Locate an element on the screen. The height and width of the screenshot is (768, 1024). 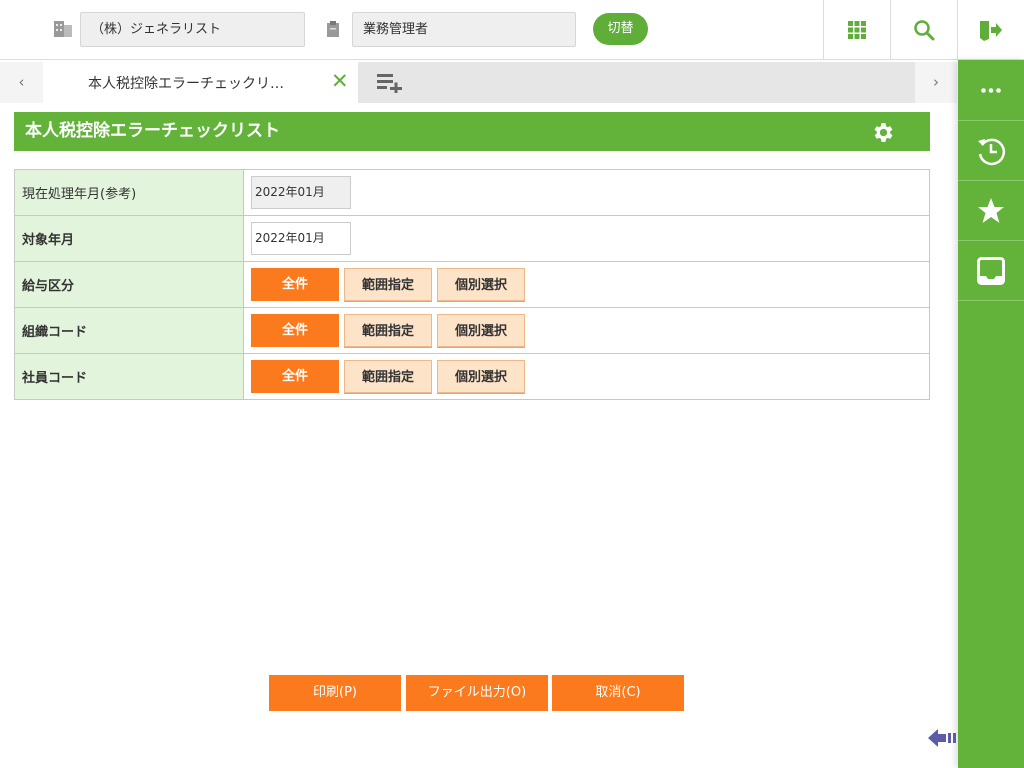
pay-type-select-button: 個別選択 is located at coordinates (481, 284).